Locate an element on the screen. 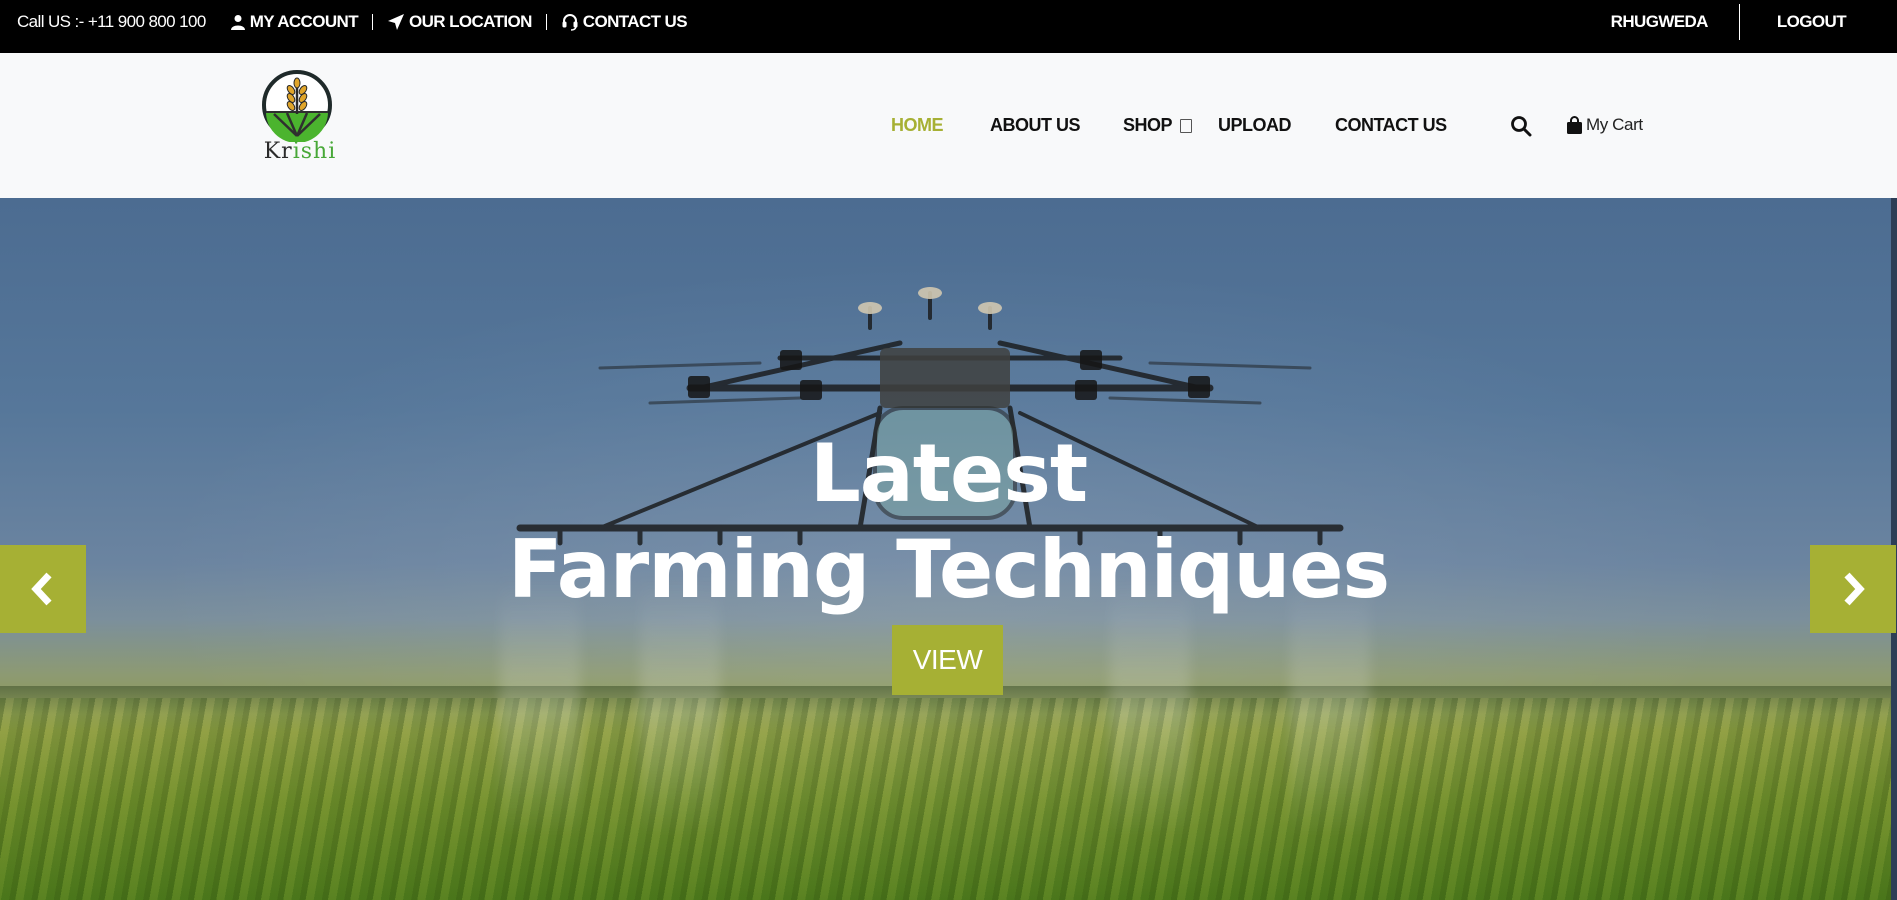 This screenshot has width=1897, height=900. my-account-link: MY ACCOUNT is located at coordinates (294, 22).